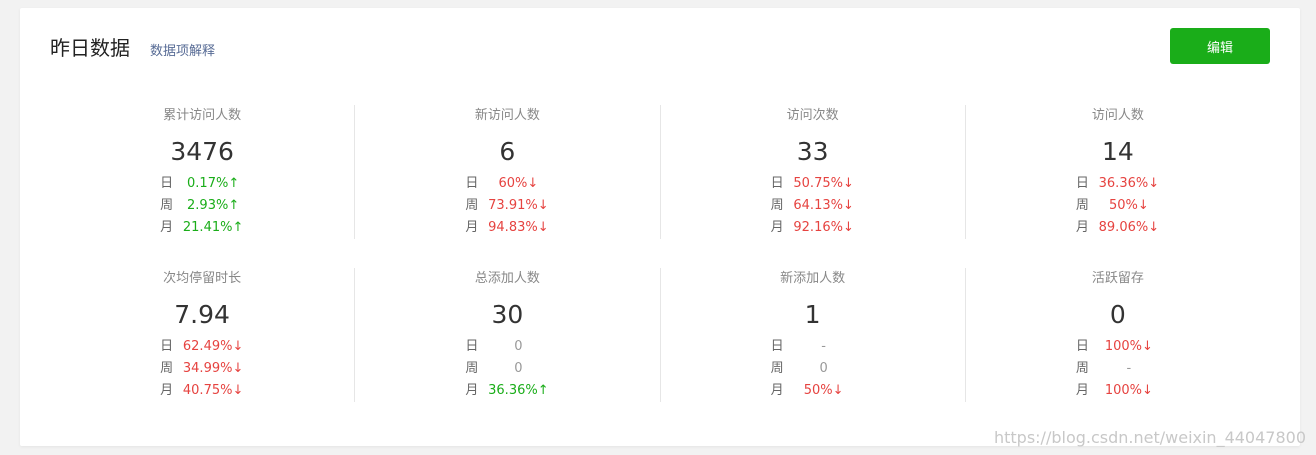 Image resolution: width=1316 pixels, height=455 pixels. What do you see at coordinates (90, 48) in the screenshot?
I see `page-title: 昨日数据` at bounding box center [90, 48].